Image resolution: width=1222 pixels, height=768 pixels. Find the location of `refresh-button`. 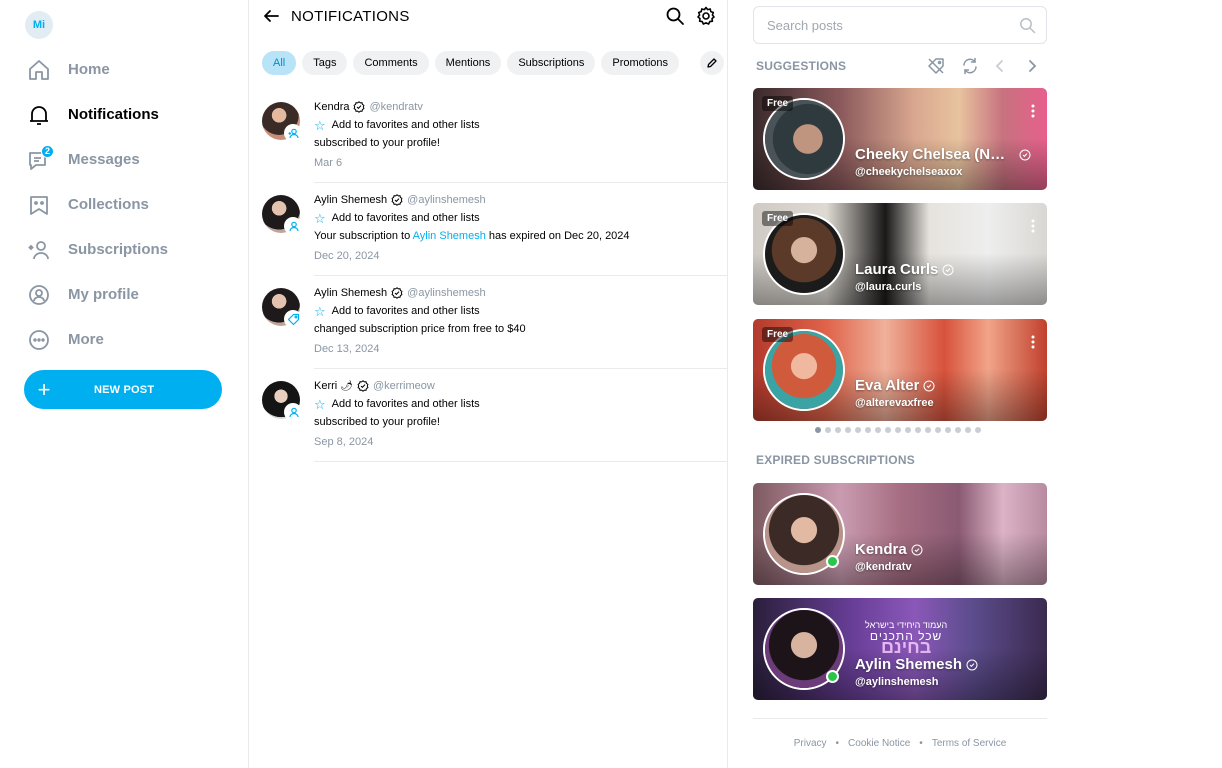

refresh-button is located at coordinates (970, 68).